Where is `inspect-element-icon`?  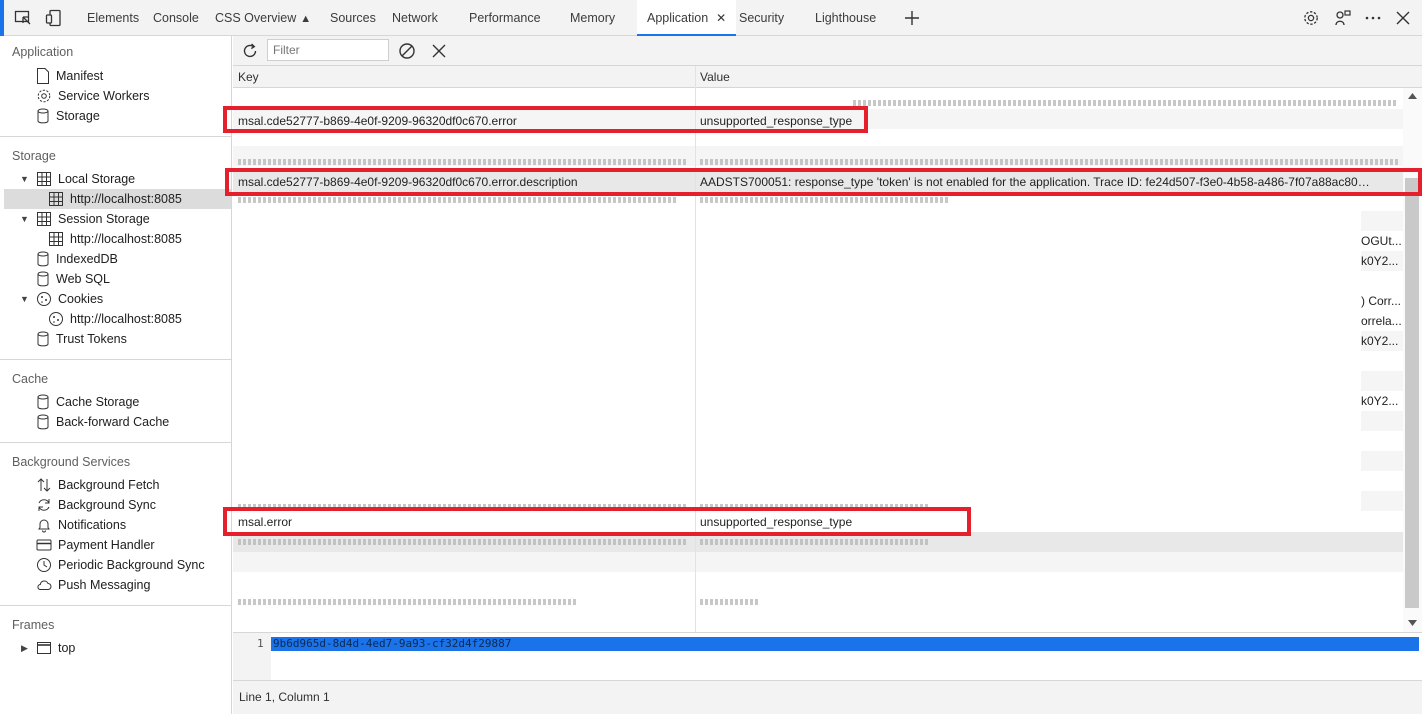 inspect-element-icon is located at coordinates (23, 18).